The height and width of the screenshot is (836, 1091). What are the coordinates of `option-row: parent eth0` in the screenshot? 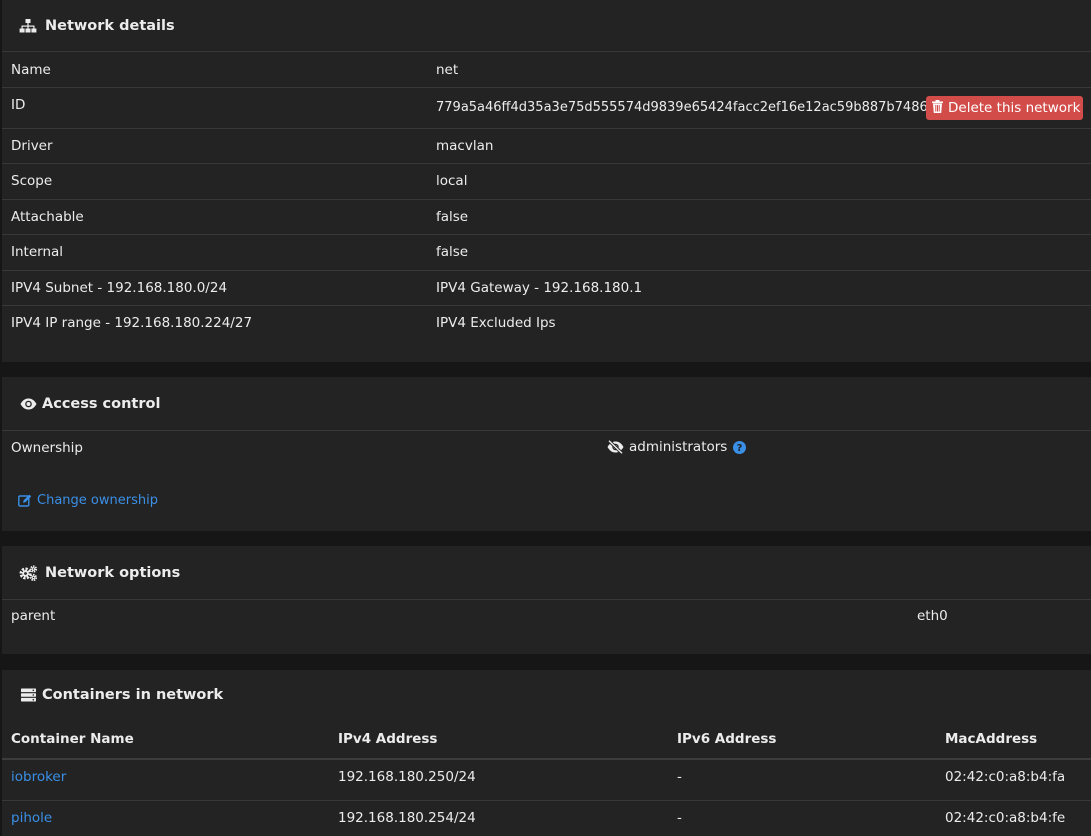 It's located at (546, 627).